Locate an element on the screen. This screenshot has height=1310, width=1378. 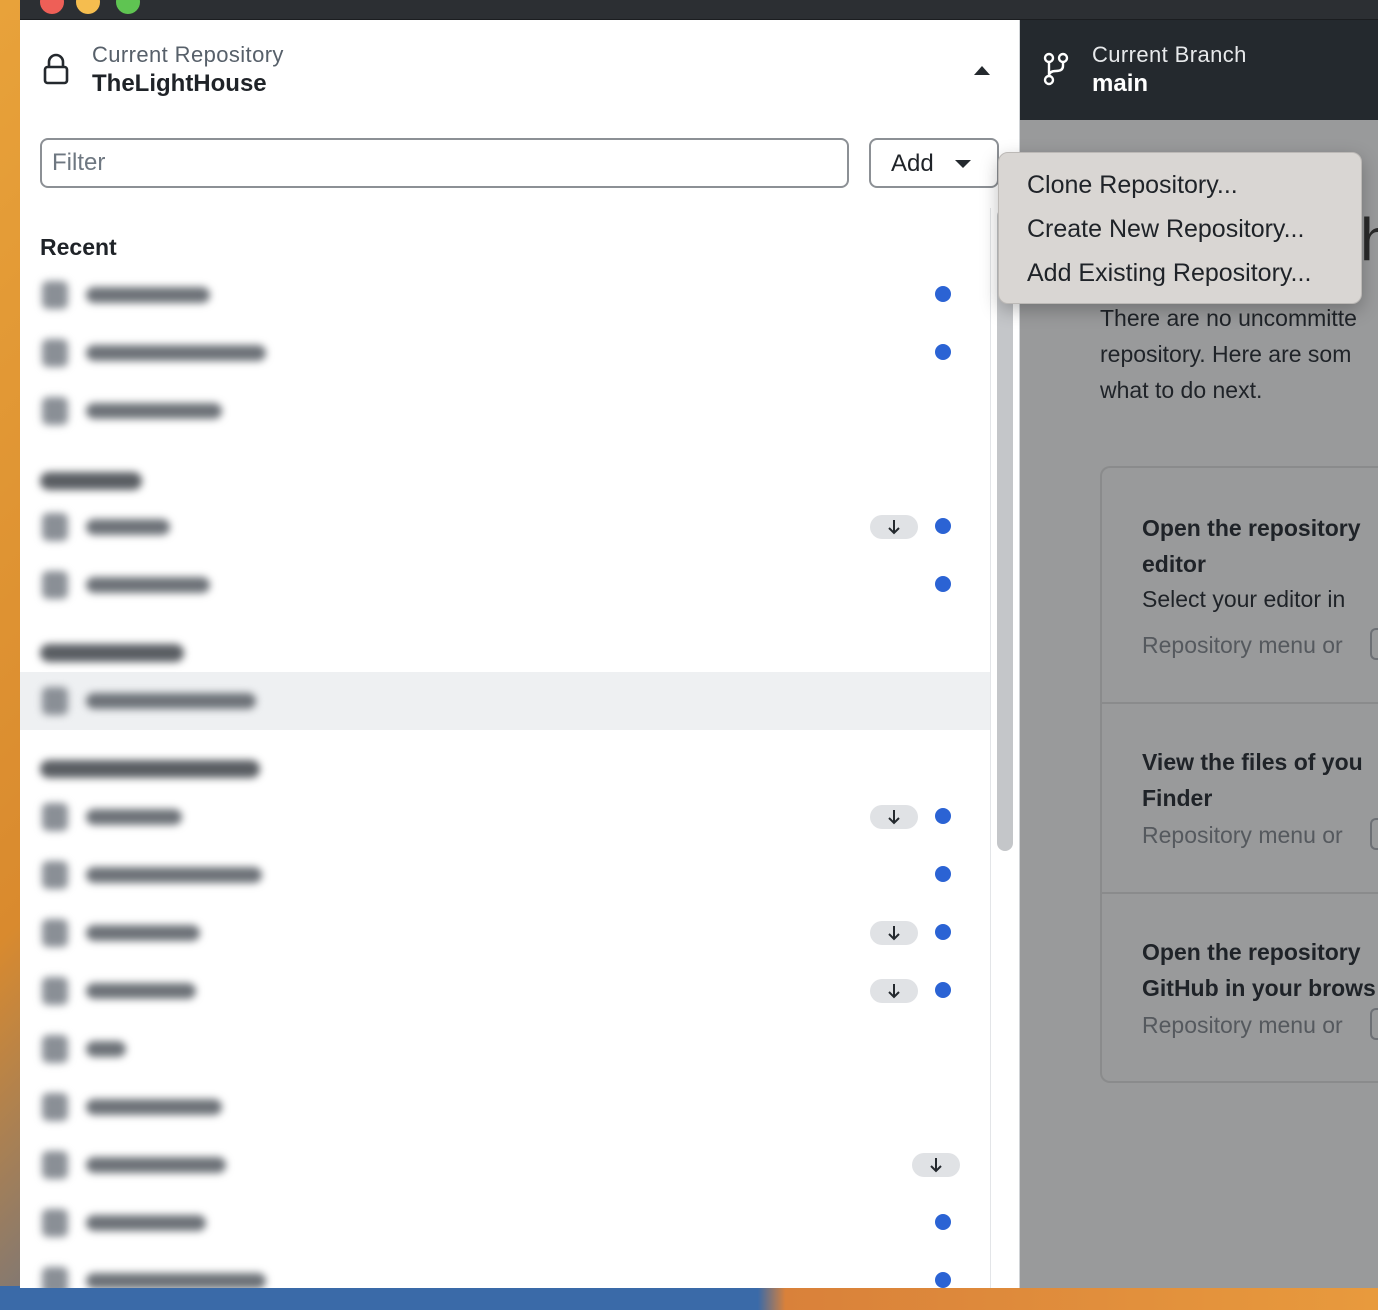
add-button-label: Add is located at coordinates (912, 163).